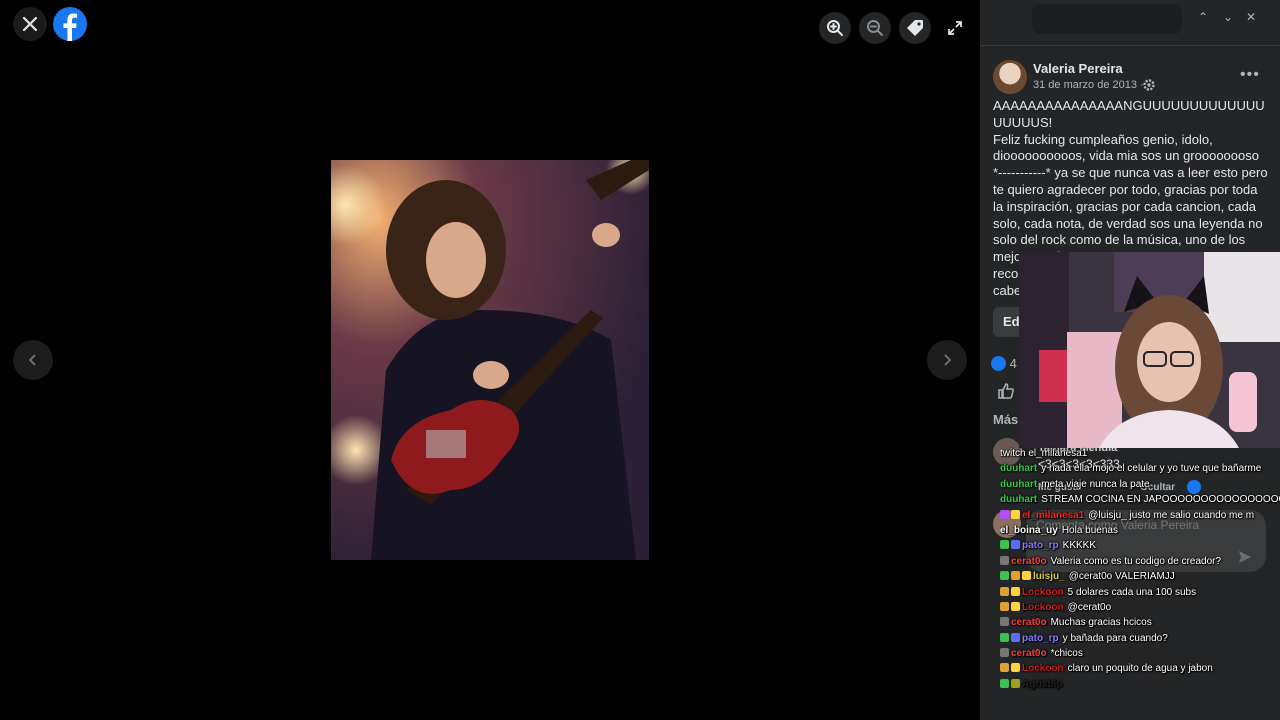 The height and width of the screenshot is (720, 1280). I want to click on sidebar-top-bar: ⌃ ⌄ ✕, so click(1130, 23).